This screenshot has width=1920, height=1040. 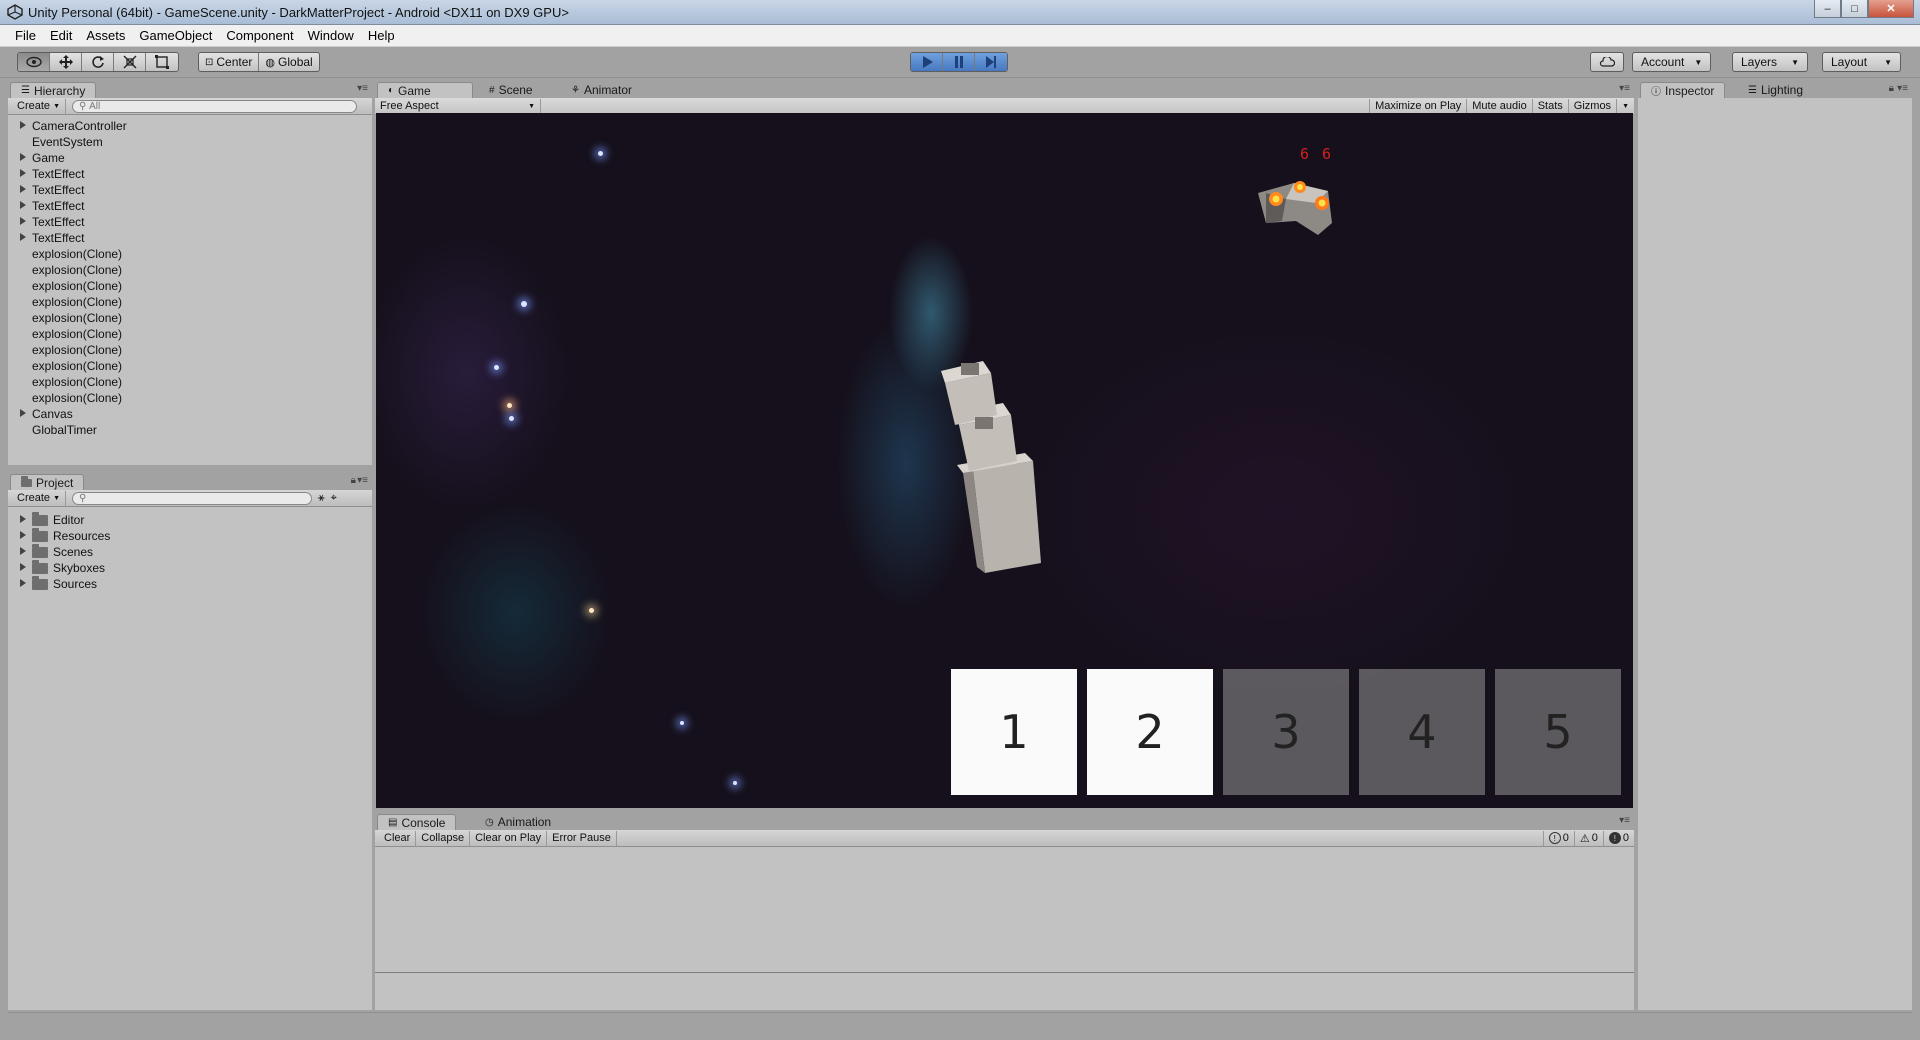 What do you see at coordinates (130, 62) in the screenshot?
I see `scale-tool-icon` at bounding box center [130, 62].